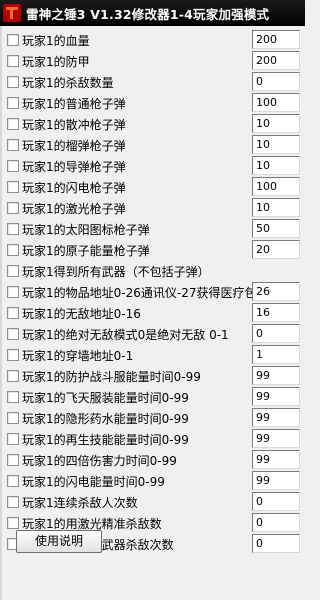 This screenshot has width=320, height=600. What do you see at coordinates (74, 209) in the screenshot?
I see `option-label: 玩家1的激光枪子弹` at bounding box center [74, 209].